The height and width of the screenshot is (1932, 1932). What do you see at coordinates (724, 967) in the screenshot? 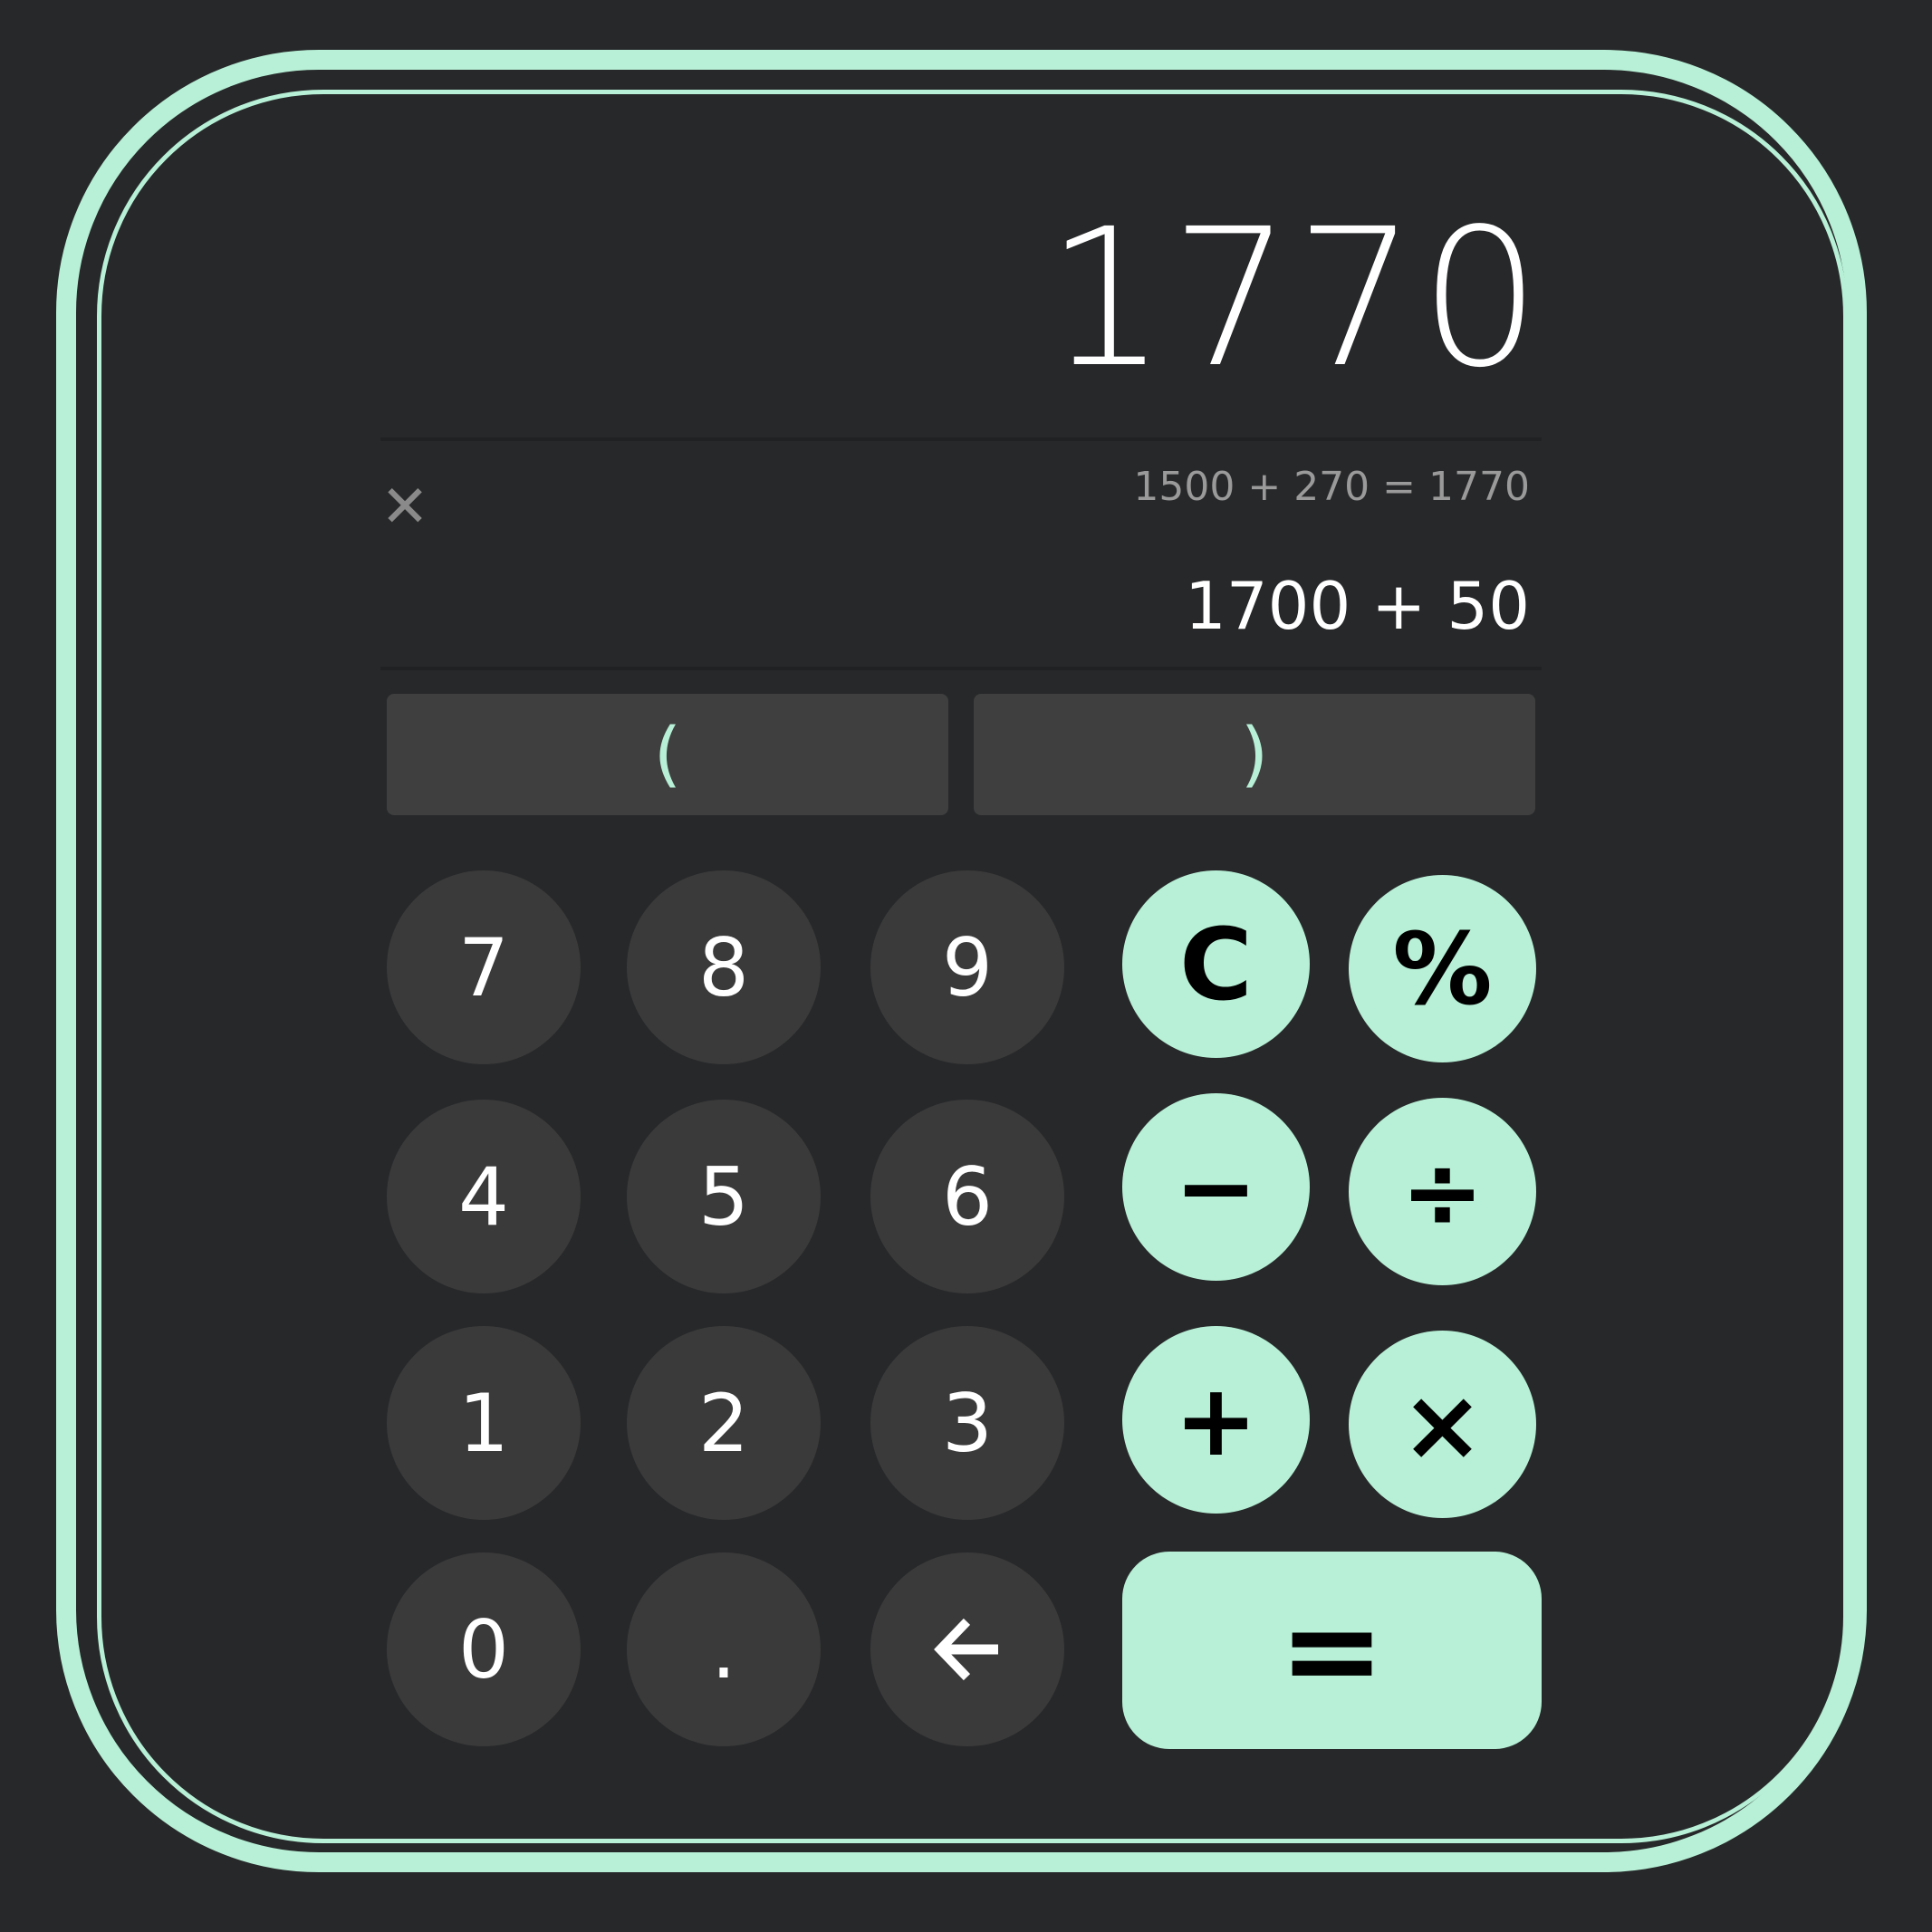
I see `key-8: 8` at bounding box center [724, 967].